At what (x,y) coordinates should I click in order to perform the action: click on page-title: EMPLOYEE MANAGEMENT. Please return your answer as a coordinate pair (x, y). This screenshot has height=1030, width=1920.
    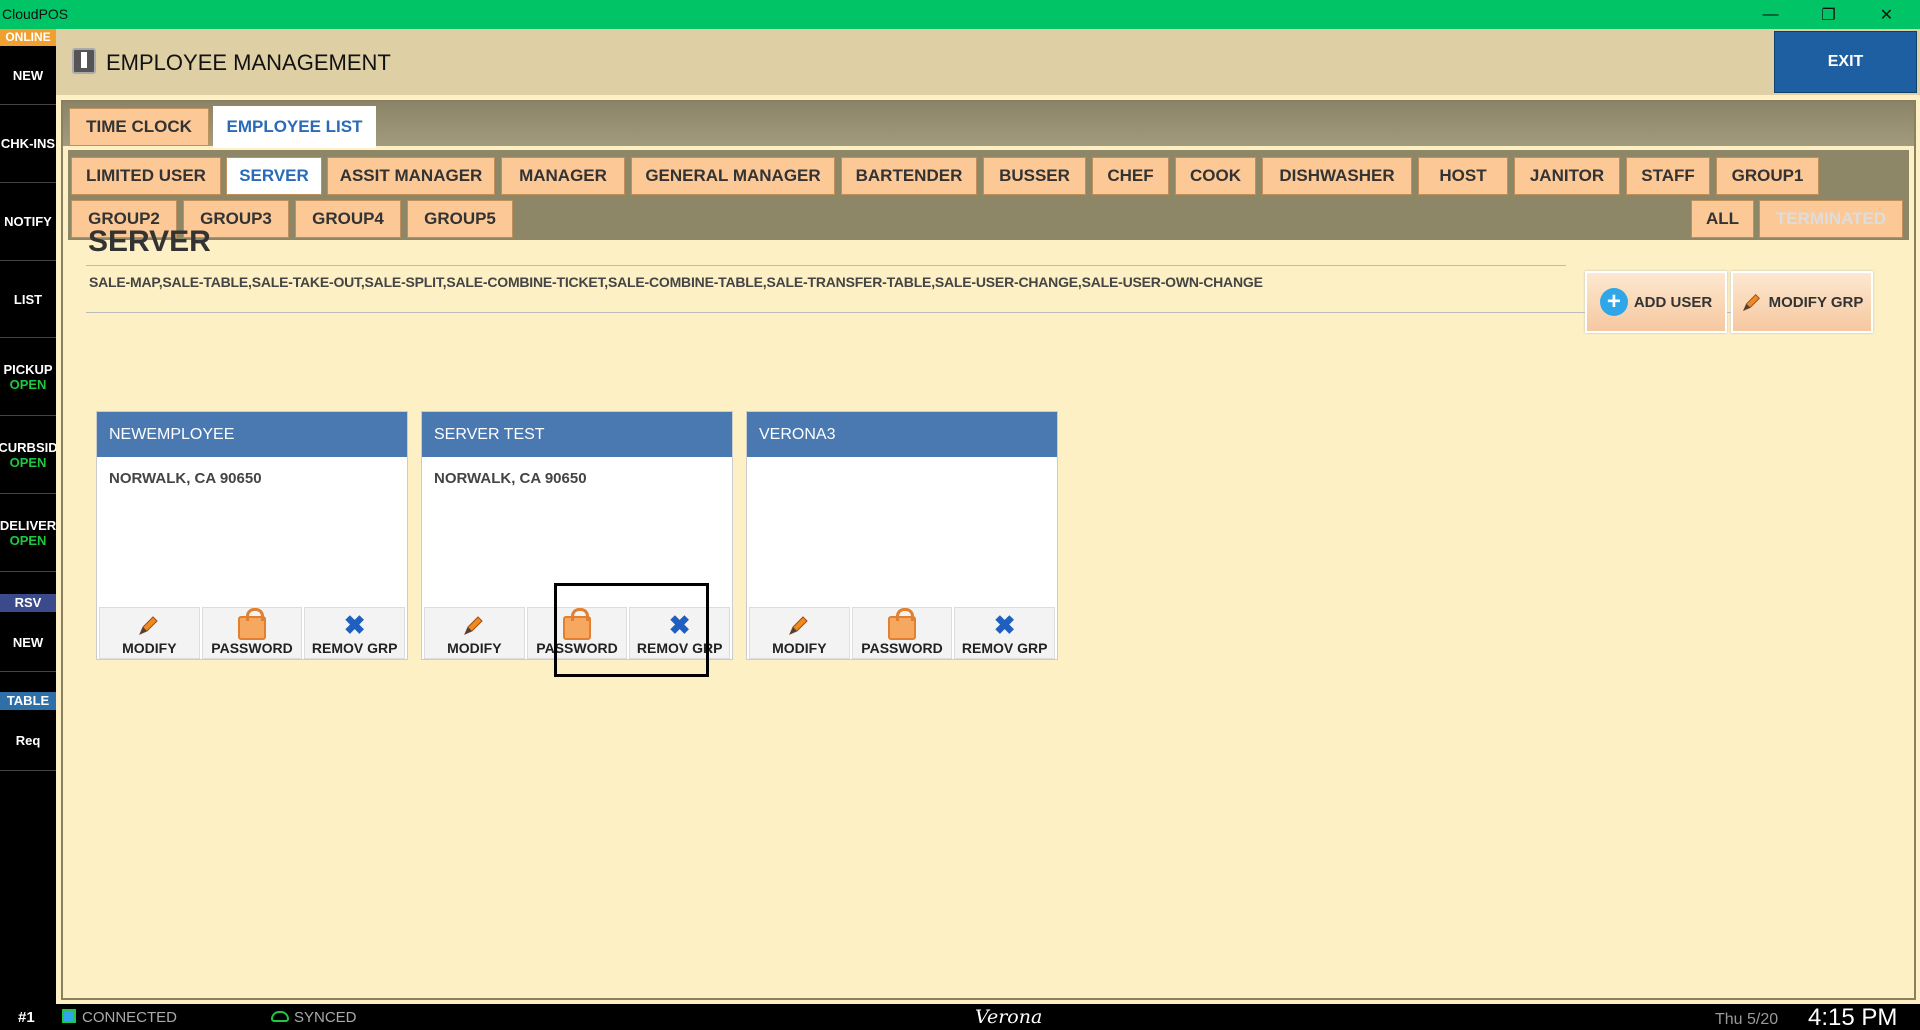
    Looking at the image, I should click on (248, 62).